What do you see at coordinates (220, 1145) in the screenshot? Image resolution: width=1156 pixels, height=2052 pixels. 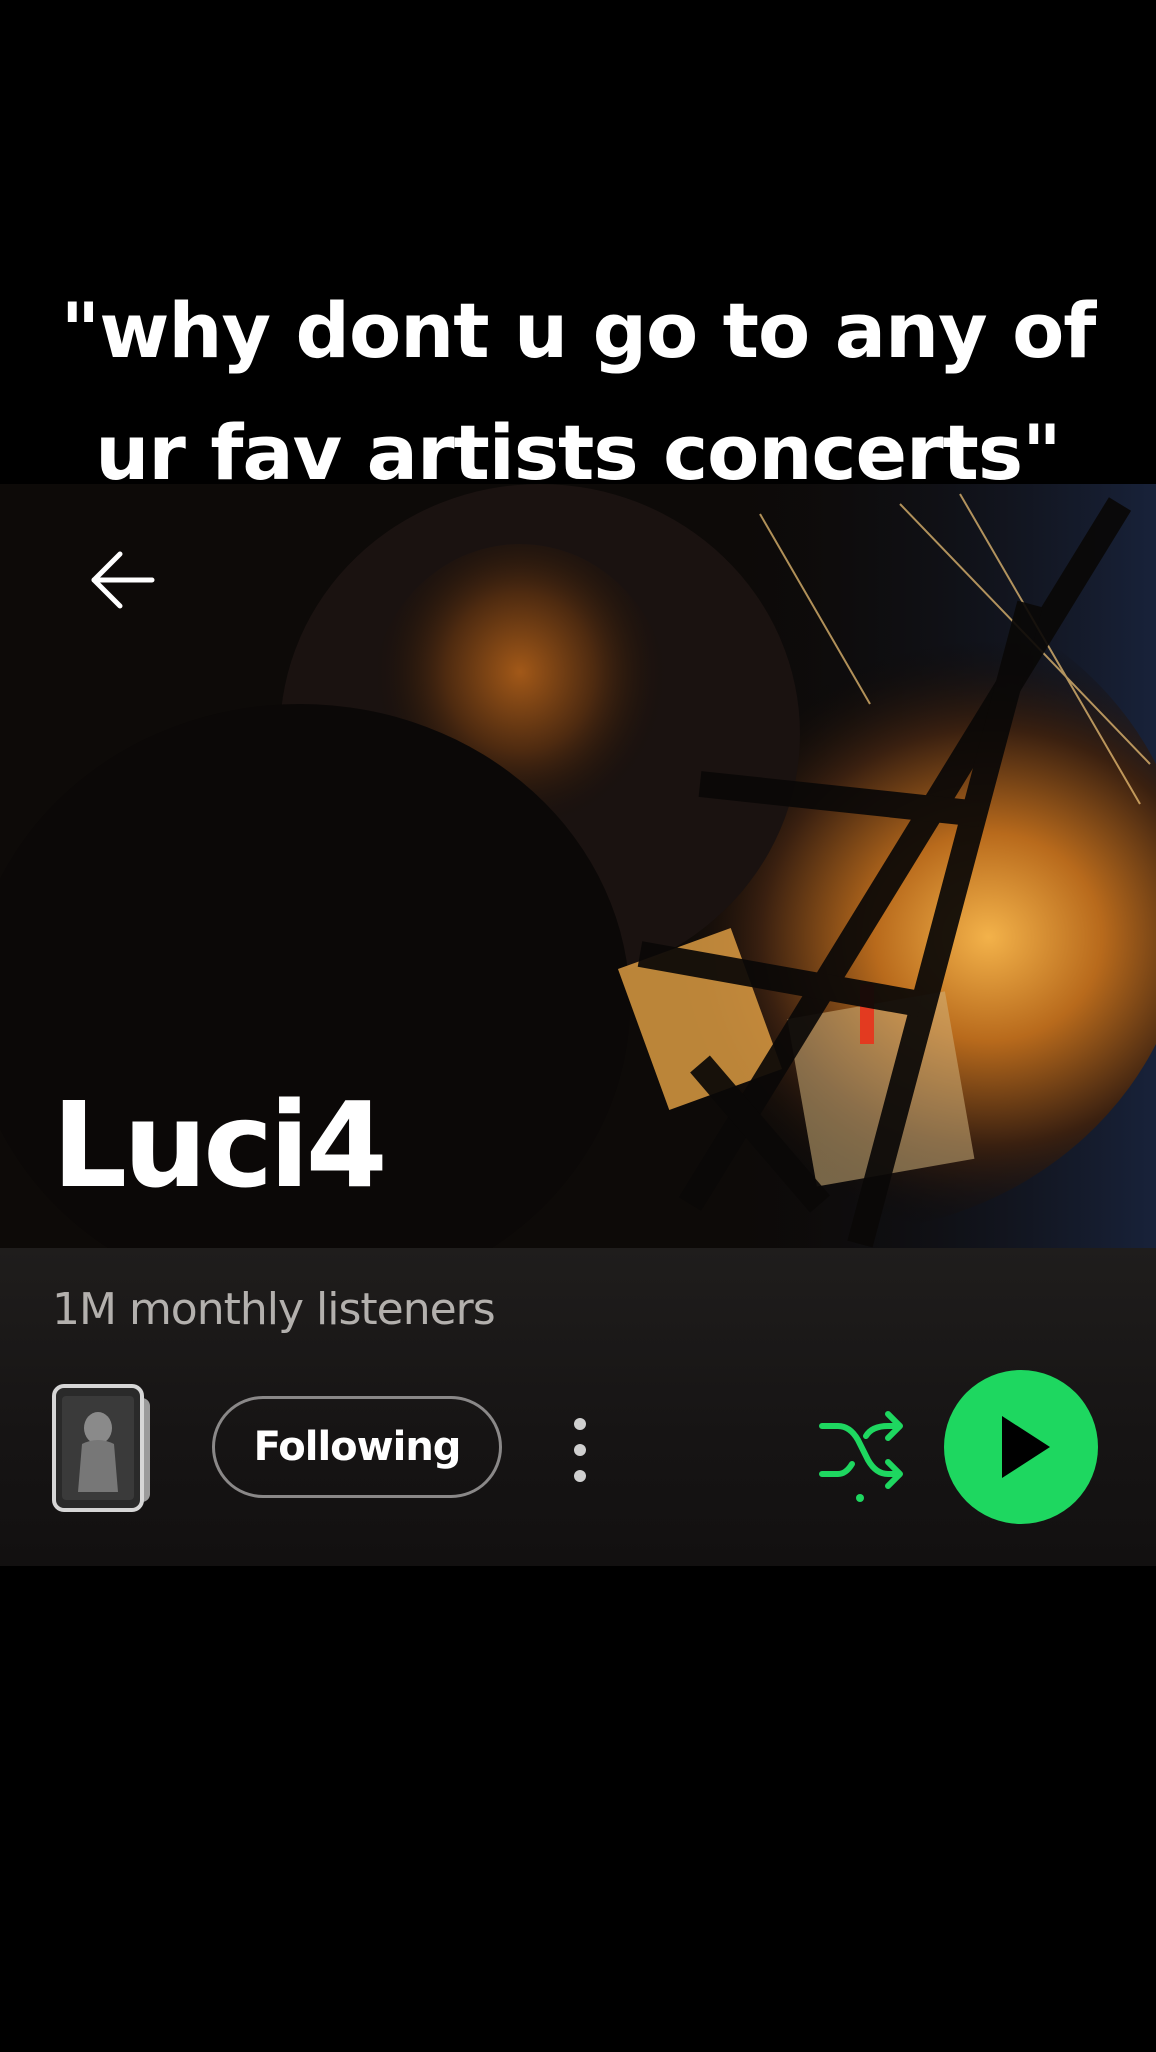 I see `artist-name: Luci4` at bounding box center [220, 1145].